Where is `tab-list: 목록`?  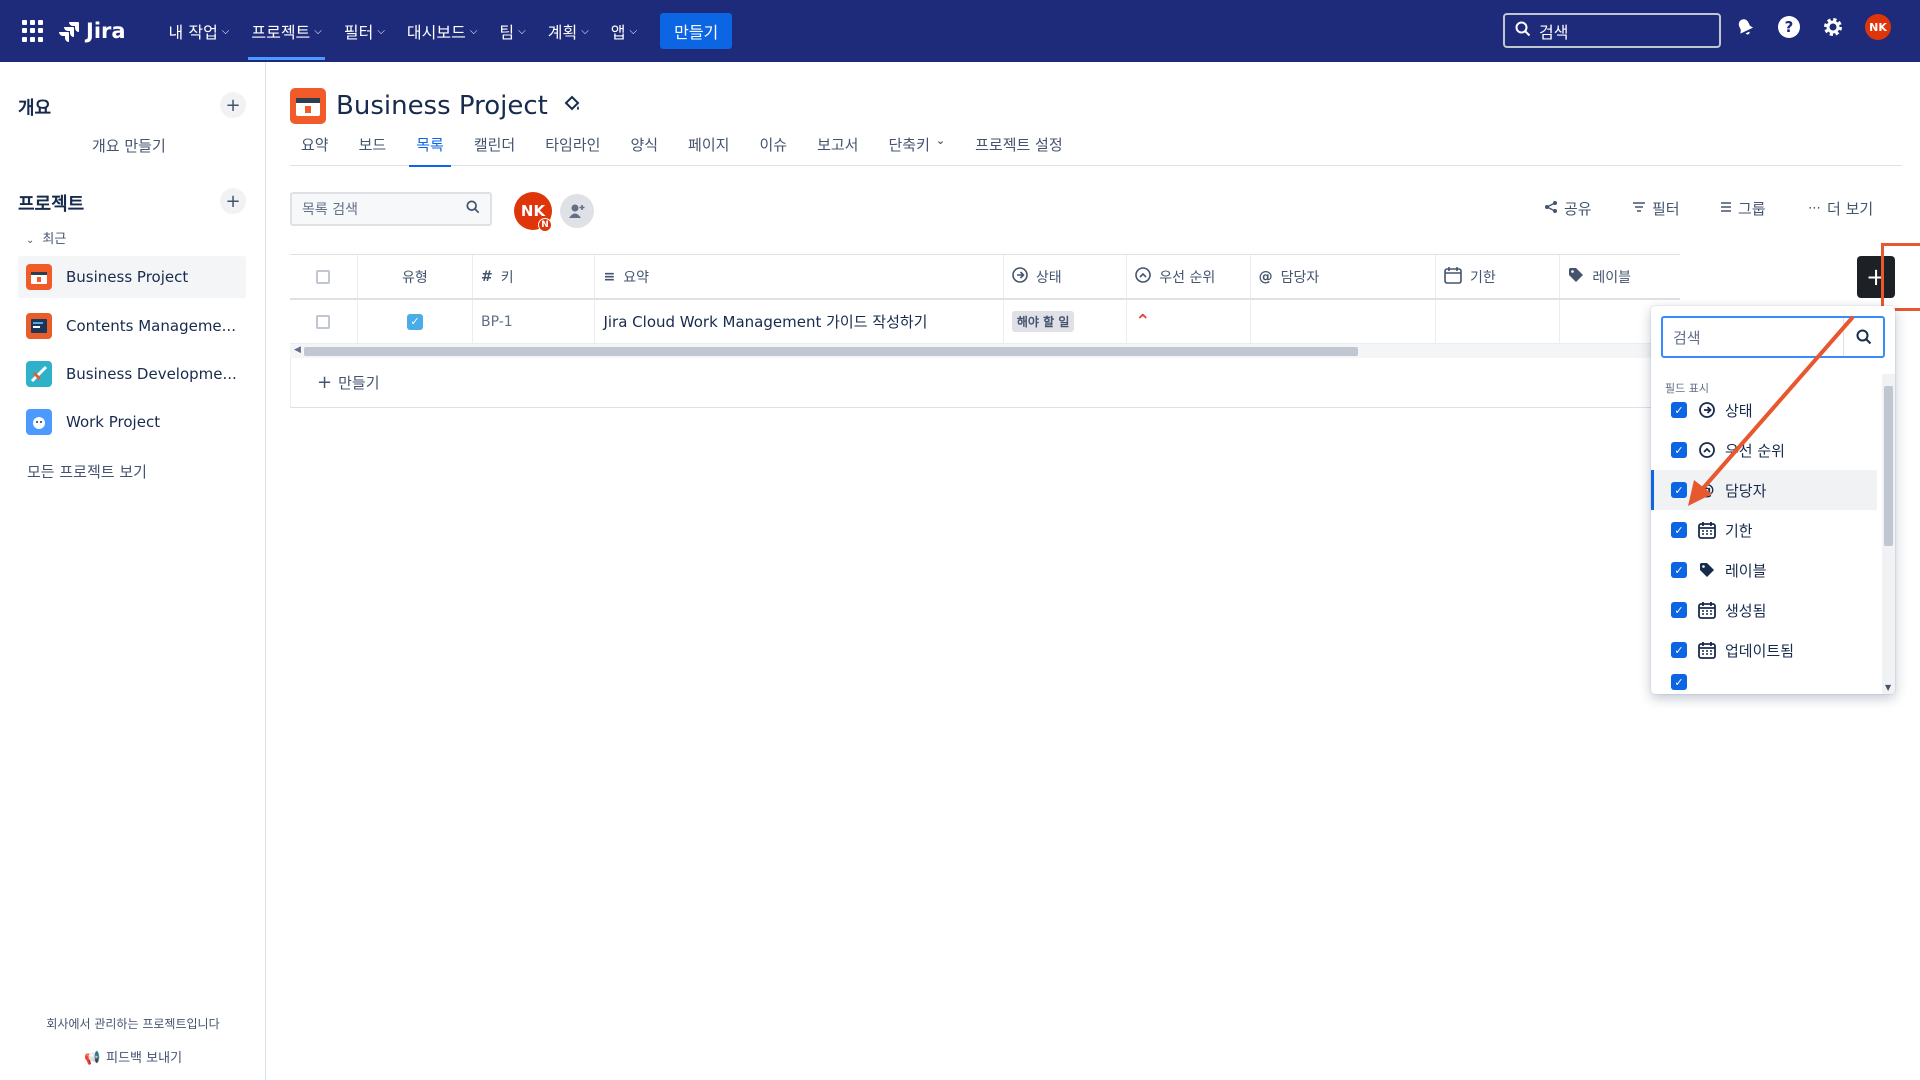 tab-list: 목록 is located at coordinates (430, 150).